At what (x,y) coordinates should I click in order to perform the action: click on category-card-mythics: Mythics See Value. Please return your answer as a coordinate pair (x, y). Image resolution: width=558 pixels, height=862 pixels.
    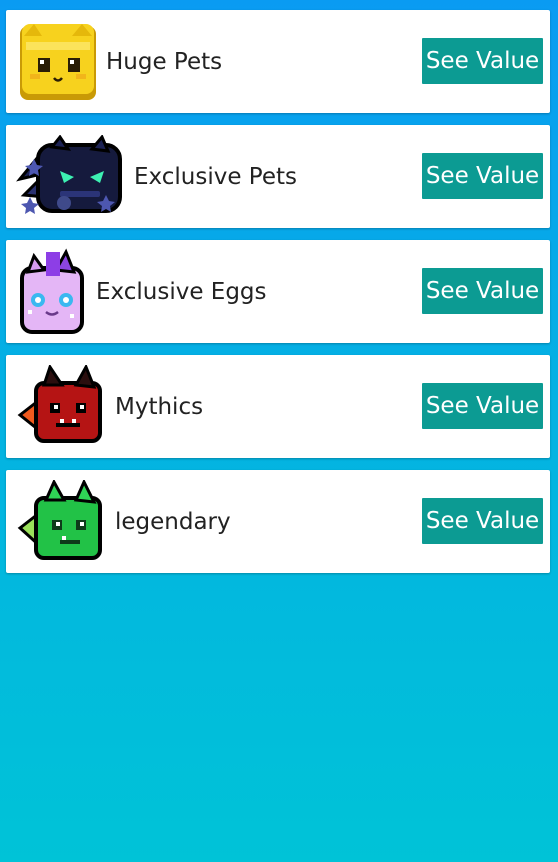
    Looking at the image, I should click on (278, 406).